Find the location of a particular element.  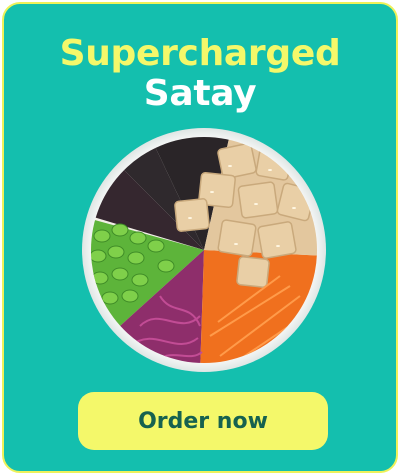

promo-title-line1: Supercharged is located at coordinates (200, 53).